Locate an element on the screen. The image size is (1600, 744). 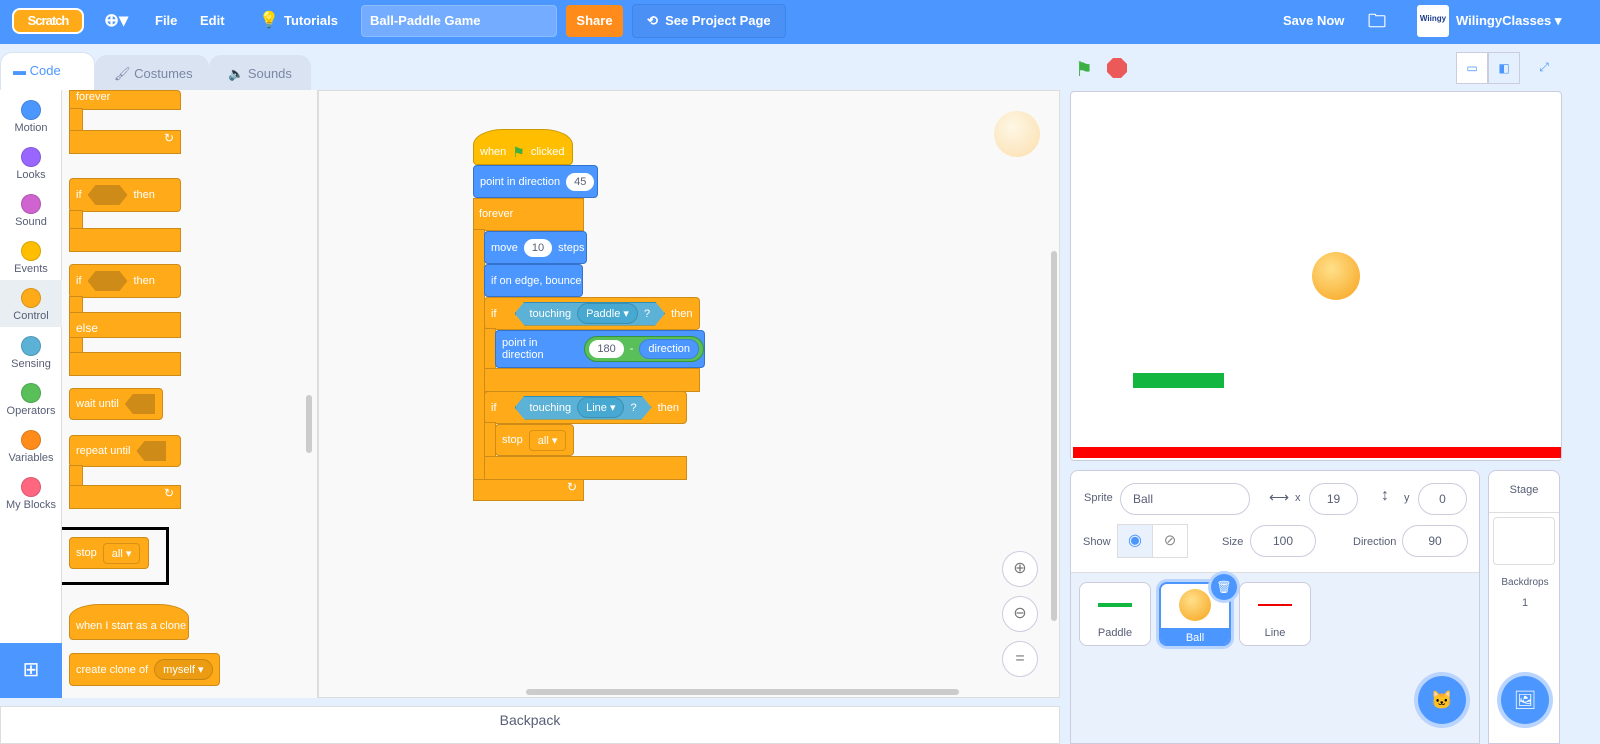
stop-block: stop all ▾ is located at coordinates (534, 440).